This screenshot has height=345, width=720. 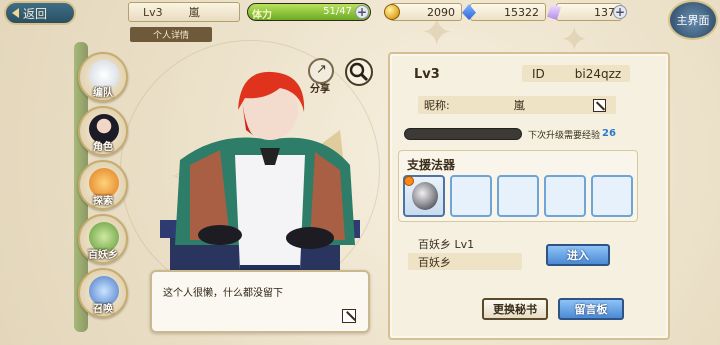 What do you see at coordinates (103, 293) in the screenshot?
I see `nav-item-summon: 召唤` at bounding box center [103, 293].